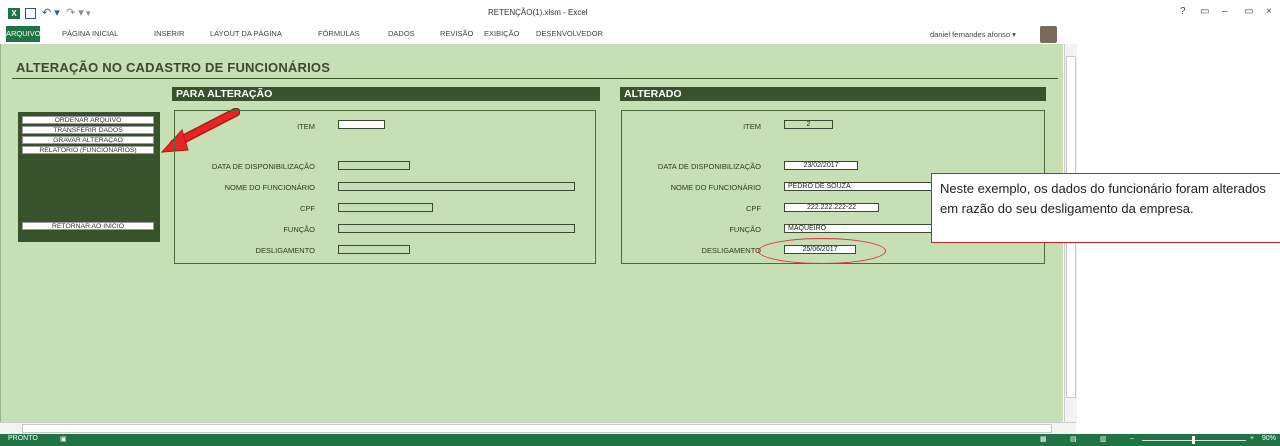  Describe the element at coordinates (385, 207) in the screenshot. I see `cpf-field` at that location.